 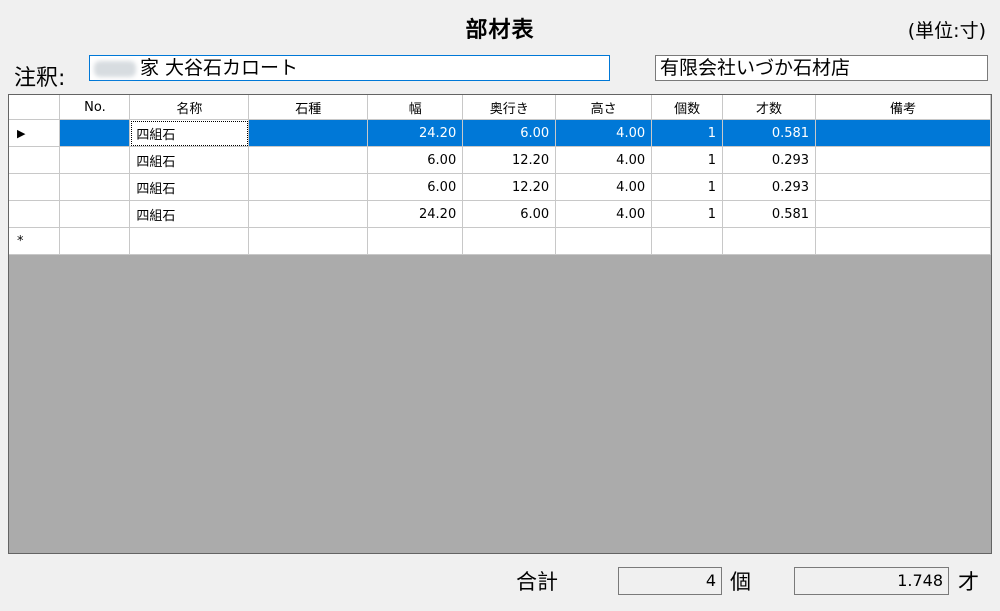 I want to click on current-row-icon: ▶, so click(x=21, y=133).